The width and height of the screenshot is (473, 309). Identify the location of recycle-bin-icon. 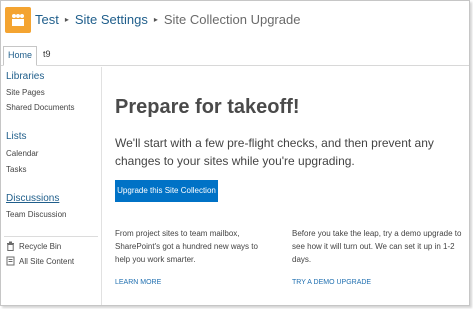
(10, 246).